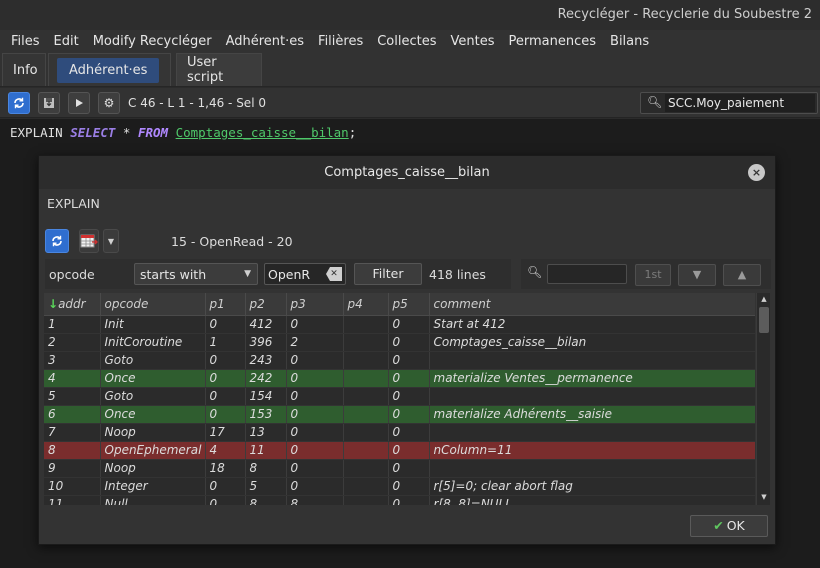 This screenshot has width=820, height=568. Describe the element at coordinates (297, 274) in the screenshot. I see `filter-value-input` at that location.